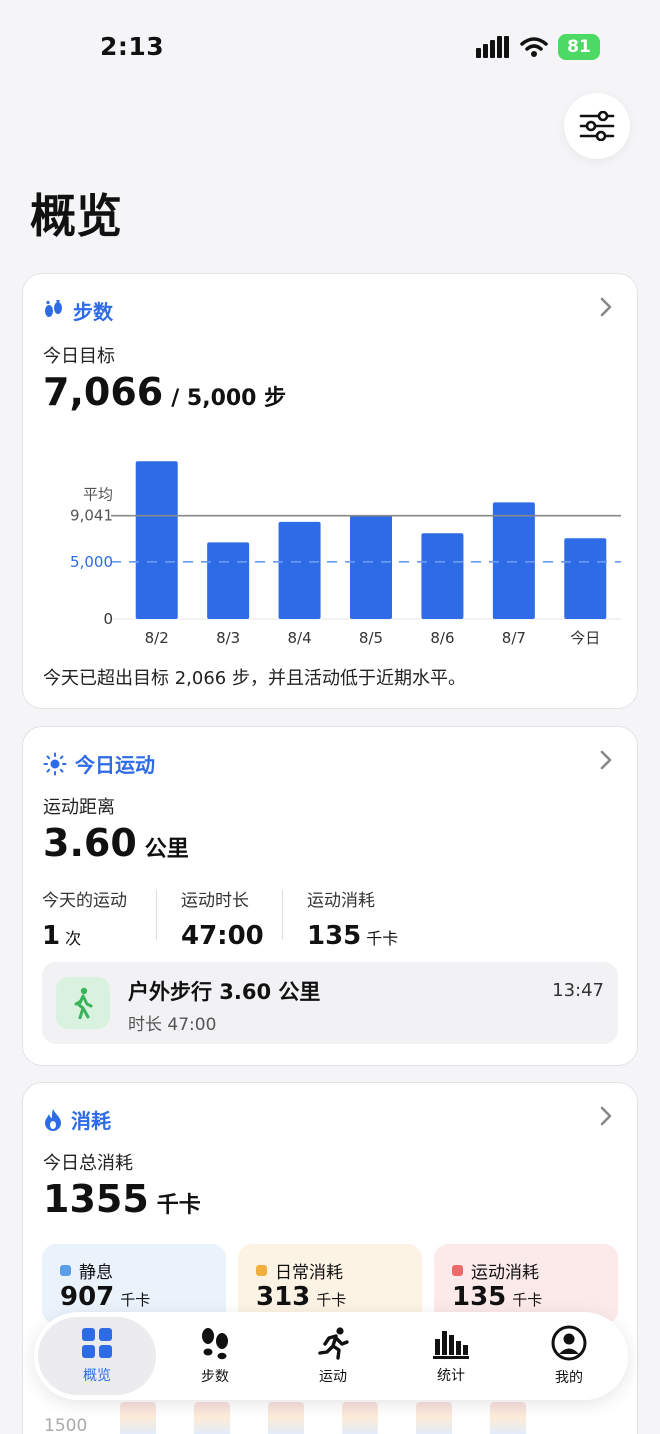 The width and height of the screenshot is (660, 1434). Describe the element at coordinates (254, 678) in the screenshot. I see `steps-summary: 今天已超出目标 2,066 步，并且活动低于近期水平。` at that location.